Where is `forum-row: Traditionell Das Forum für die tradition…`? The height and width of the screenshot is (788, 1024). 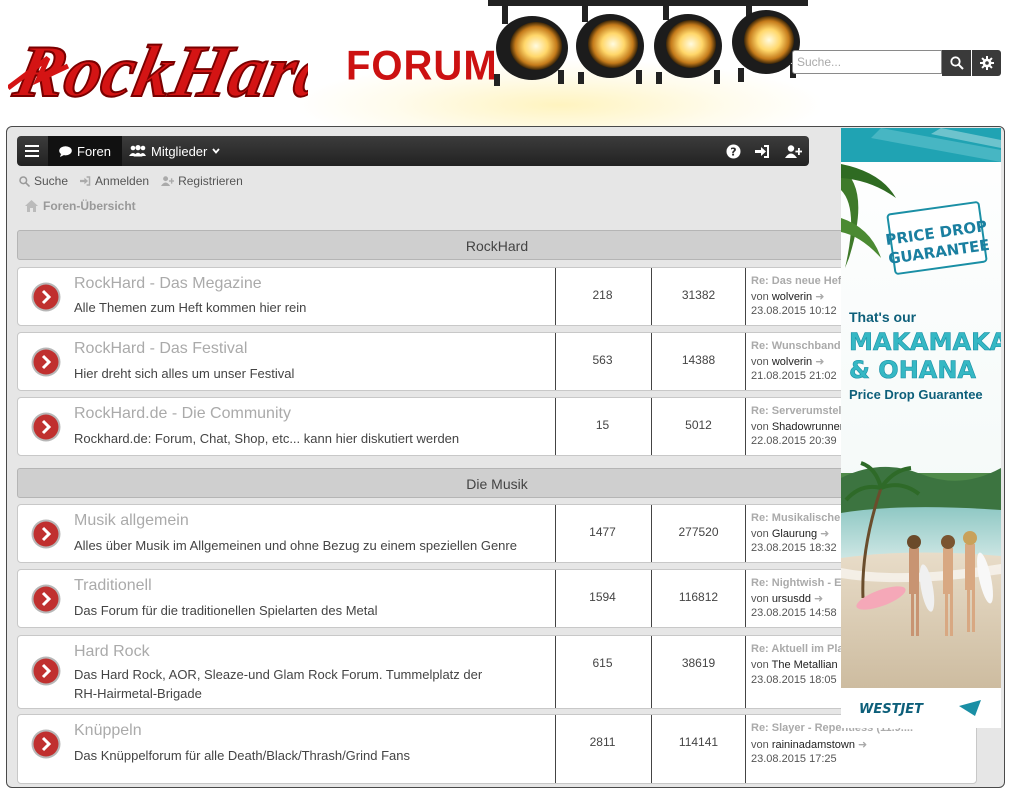
forum-row: Traditionell Das Forum für die tradition… is located at coordinates (497, 598).